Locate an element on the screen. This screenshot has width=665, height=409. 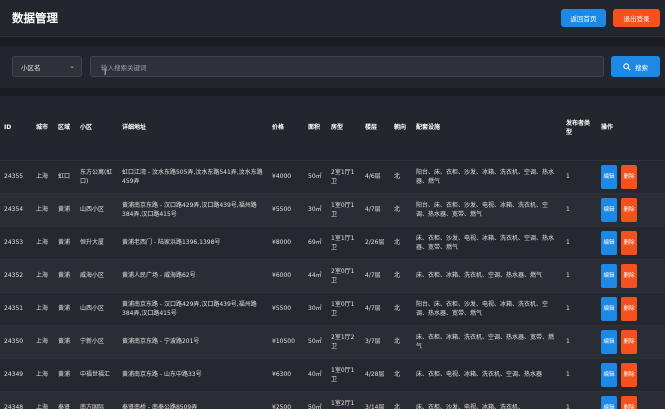
cell-area: 44㎡ is located at coordinates (315, 275).